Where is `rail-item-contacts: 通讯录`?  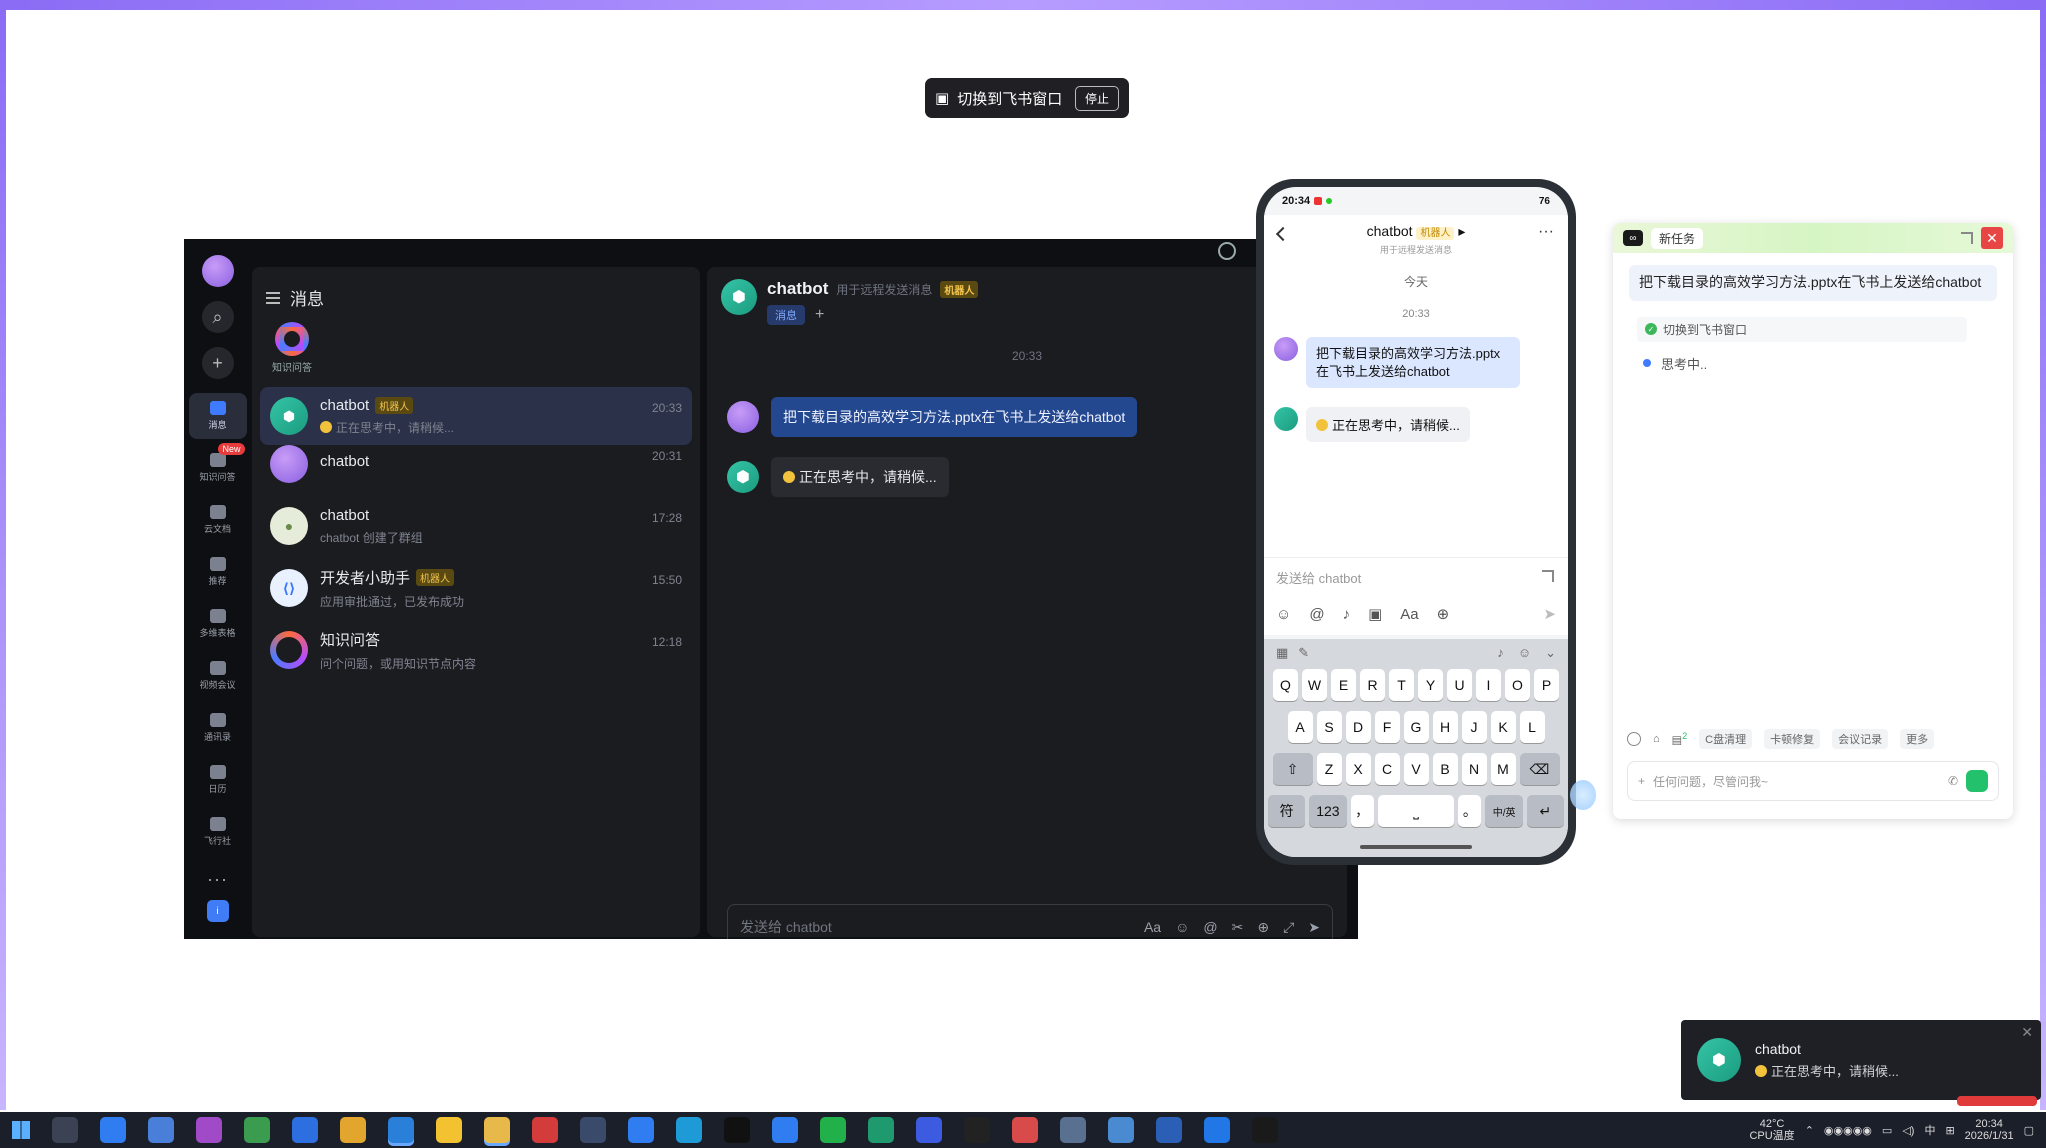
rail-item-contacts: 通讯录 is located at coordinates (218, 728).